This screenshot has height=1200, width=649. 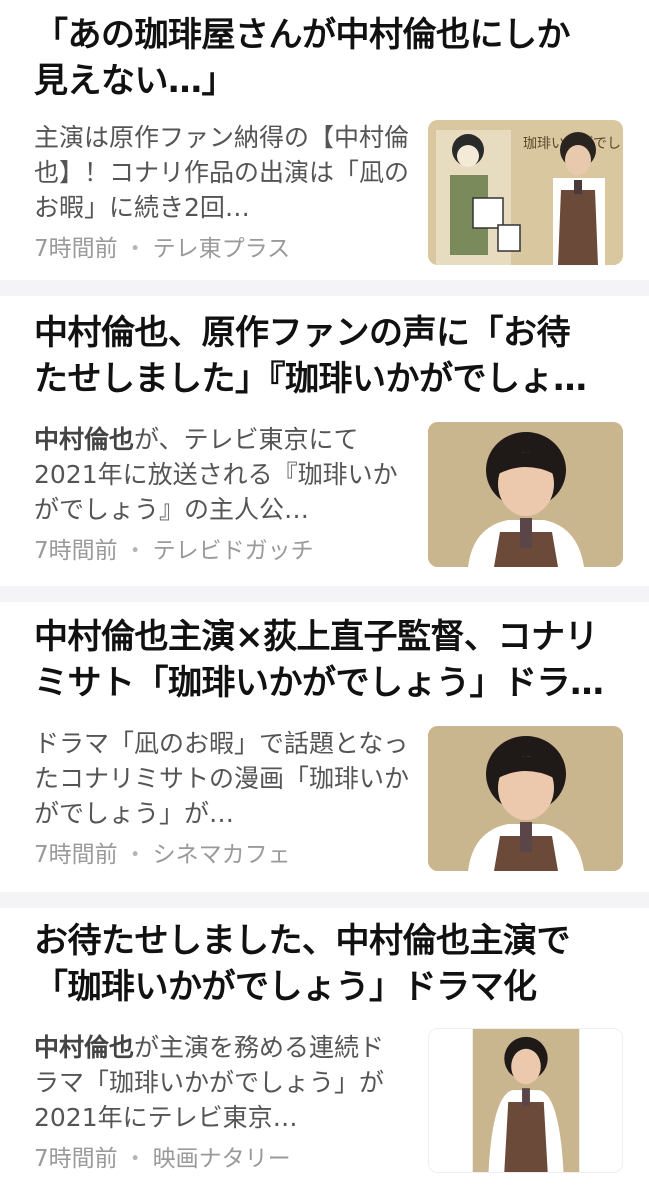 I want to click on article-title-line: 「珈琲いかがでしょう」ドラマ化, so click(x=326, y=987).